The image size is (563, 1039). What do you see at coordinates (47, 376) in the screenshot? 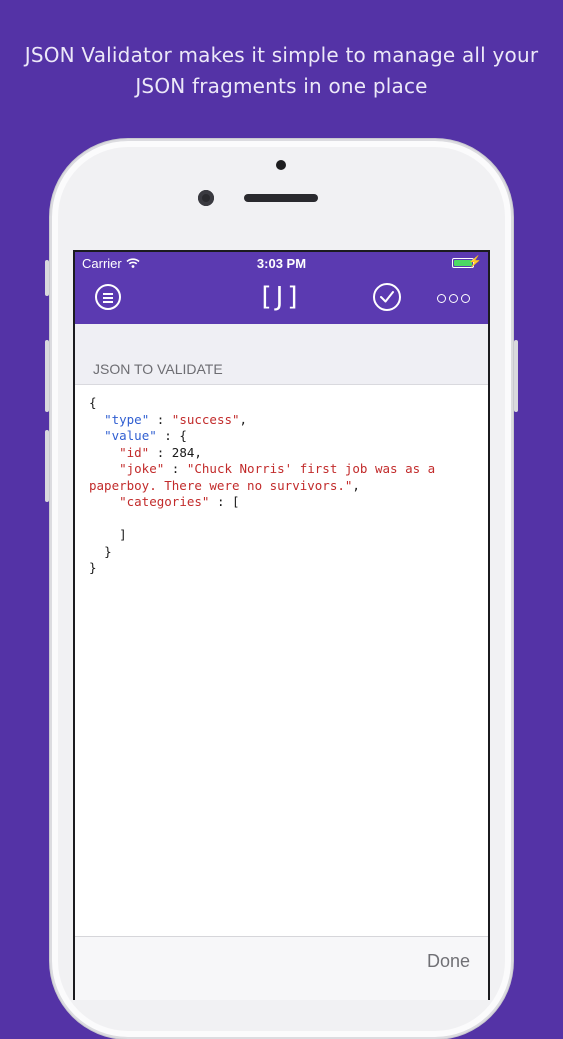
I see `volume-up-button` at bounding box center [47, 376].